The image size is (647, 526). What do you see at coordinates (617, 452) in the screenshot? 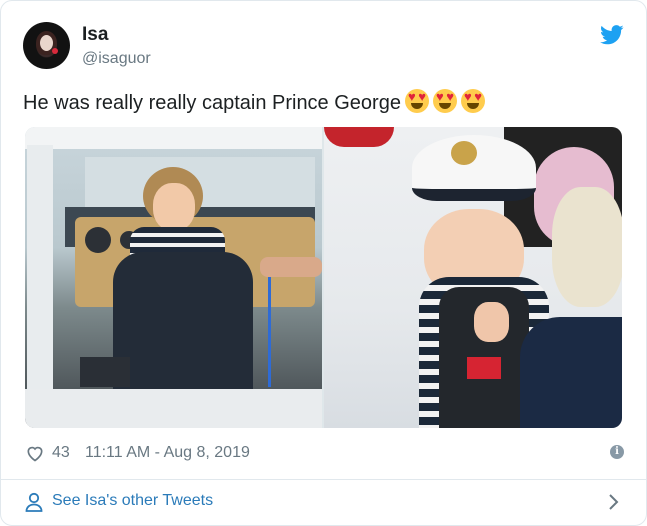
I see `info-icon: i` at bounding box center [617, 452].